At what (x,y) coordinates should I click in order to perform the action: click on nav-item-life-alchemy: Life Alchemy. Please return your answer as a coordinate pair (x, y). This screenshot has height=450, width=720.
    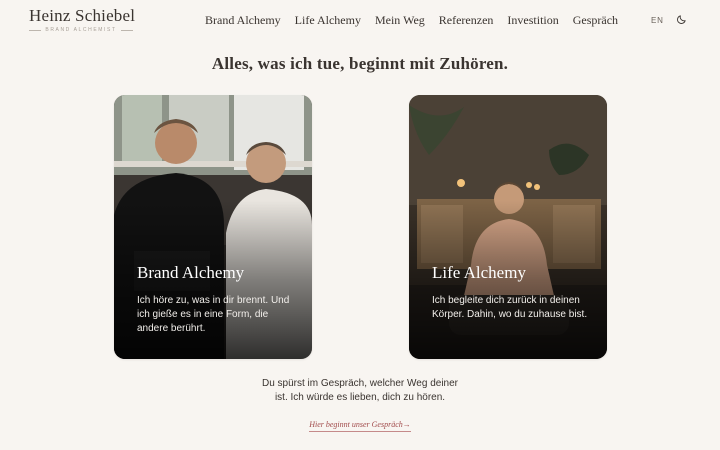
    Looking at the image, I should click on (328, 20).